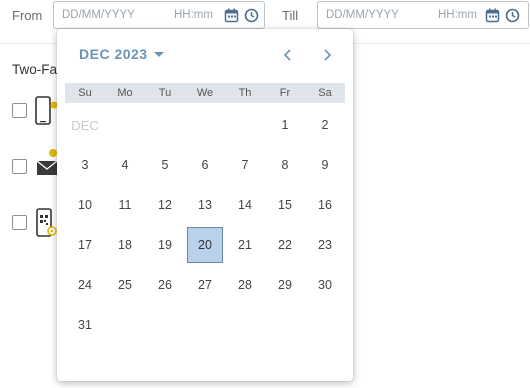  What do you see at coordinates (19, 222) in the screenshot?
I see `method-checkbox-qr` at bounding box center [19, 222].